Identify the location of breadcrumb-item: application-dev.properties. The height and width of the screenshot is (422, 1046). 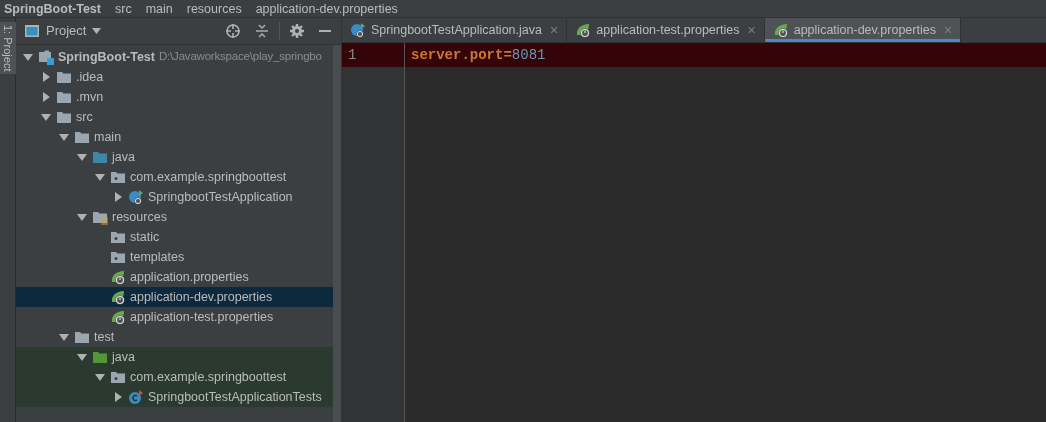
(326, 8).